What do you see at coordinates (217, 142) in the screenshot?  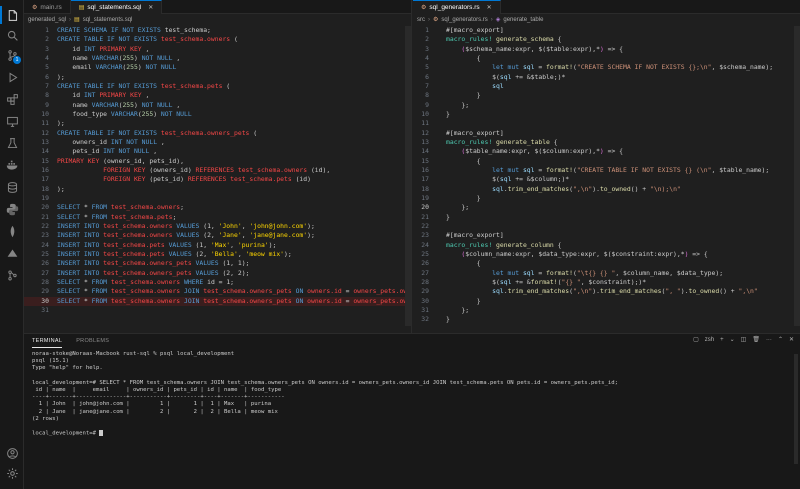 I see `code-line: 13 owners_id INT NOT NULL ,` at bounding box center [217, 142].